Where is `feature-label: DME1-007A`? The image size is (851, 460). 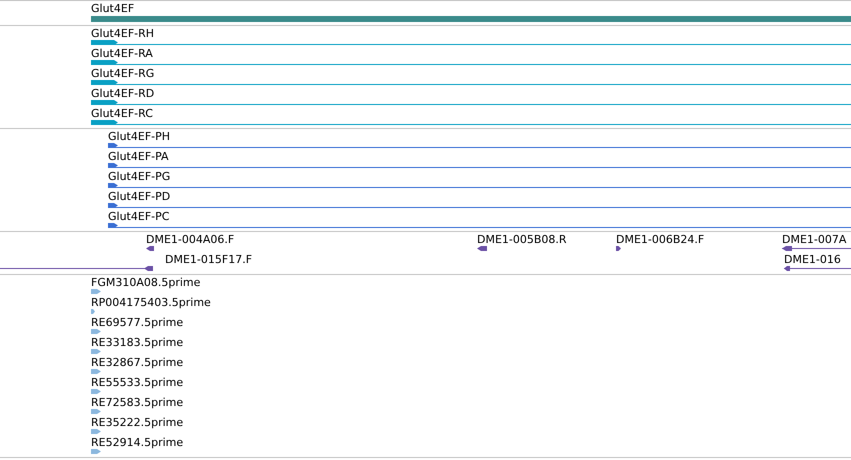
feature-label: DME1-007A is located at coordinates (814, 239).